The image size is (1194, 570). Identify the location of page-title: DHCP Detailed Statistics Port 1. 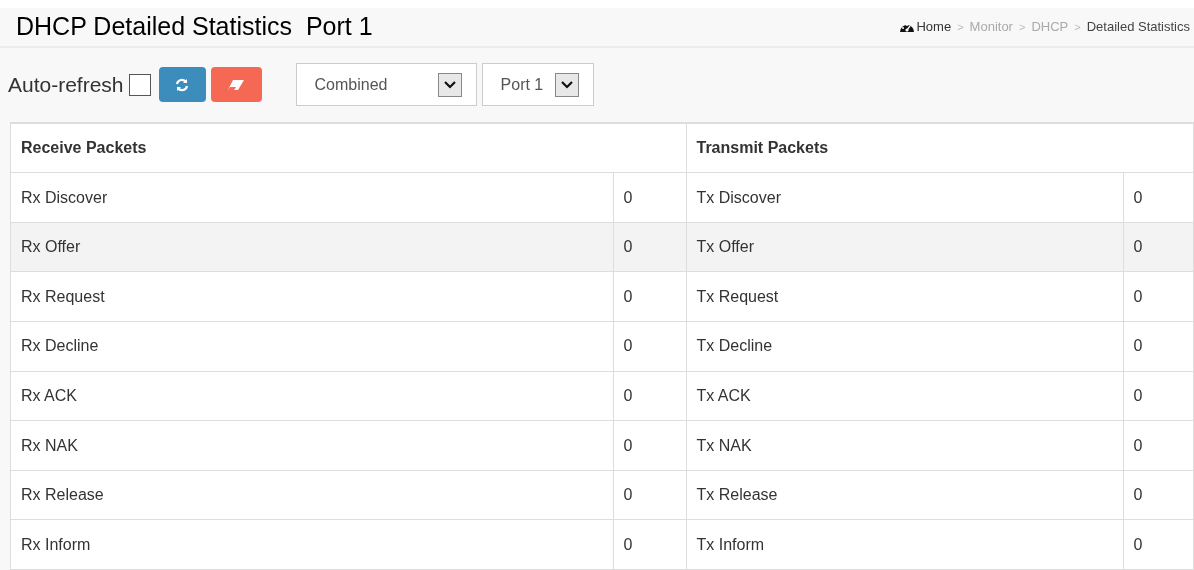
(194, 27).